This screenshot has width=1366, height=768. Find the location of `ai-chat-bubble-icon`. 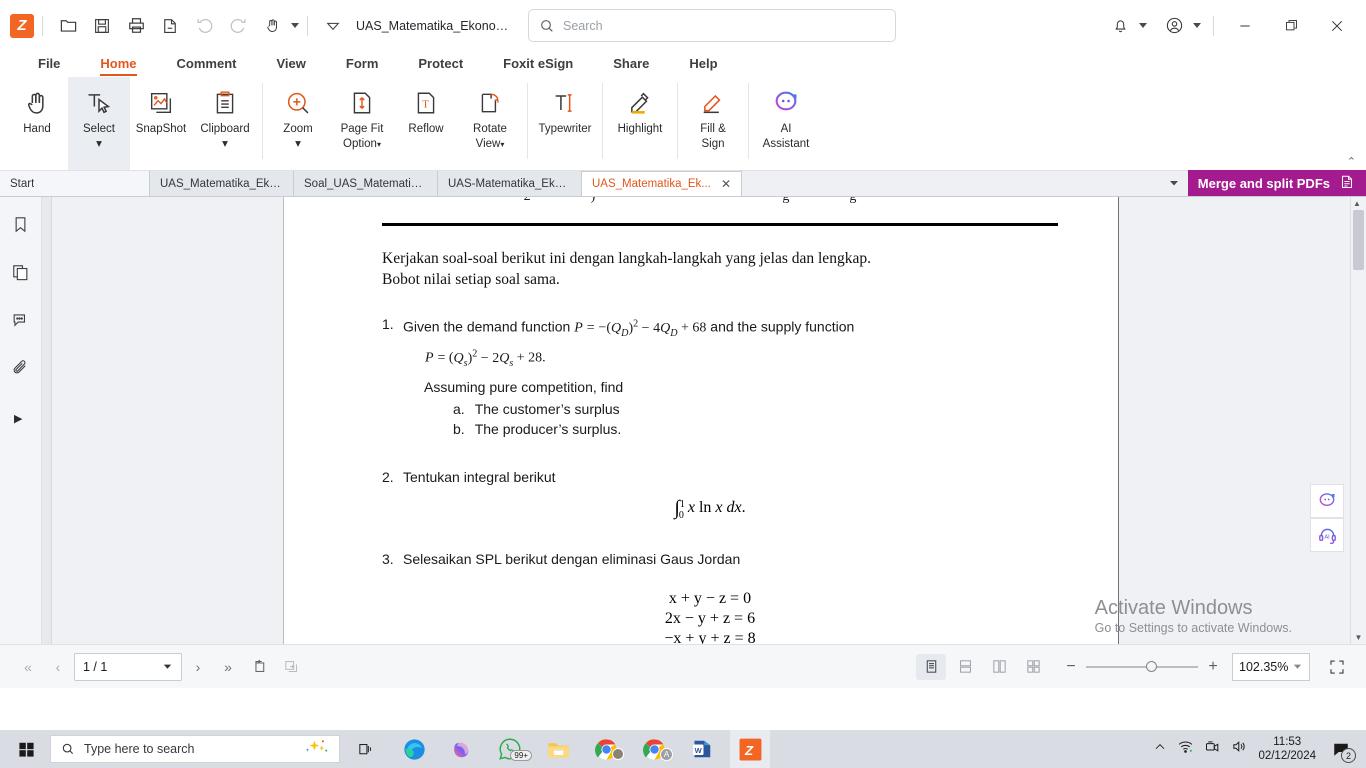

ai-chat-bubble-icon is located at coordinates (1327, 501).